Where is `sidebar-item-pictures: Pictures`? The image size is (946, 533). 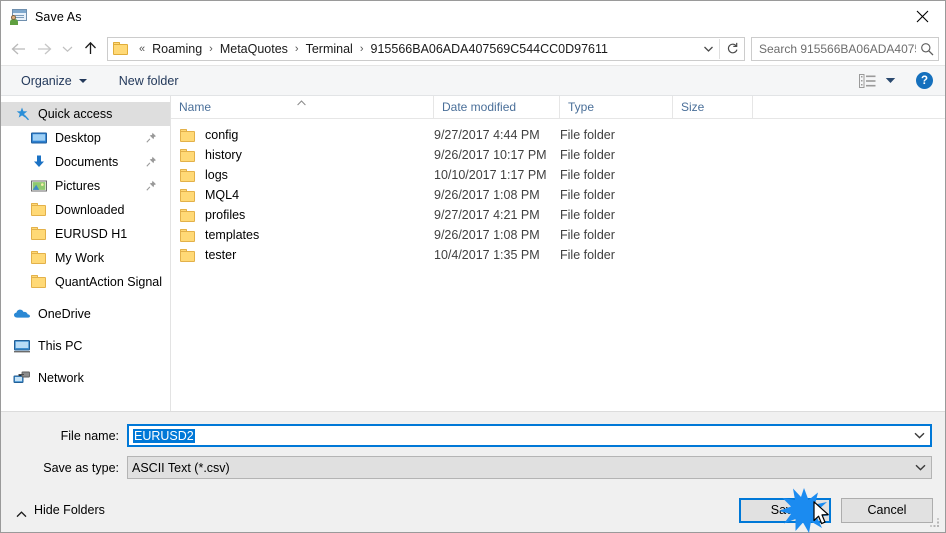 sidebar-item-pictures: Pictures is located at coordinates (85, 186).